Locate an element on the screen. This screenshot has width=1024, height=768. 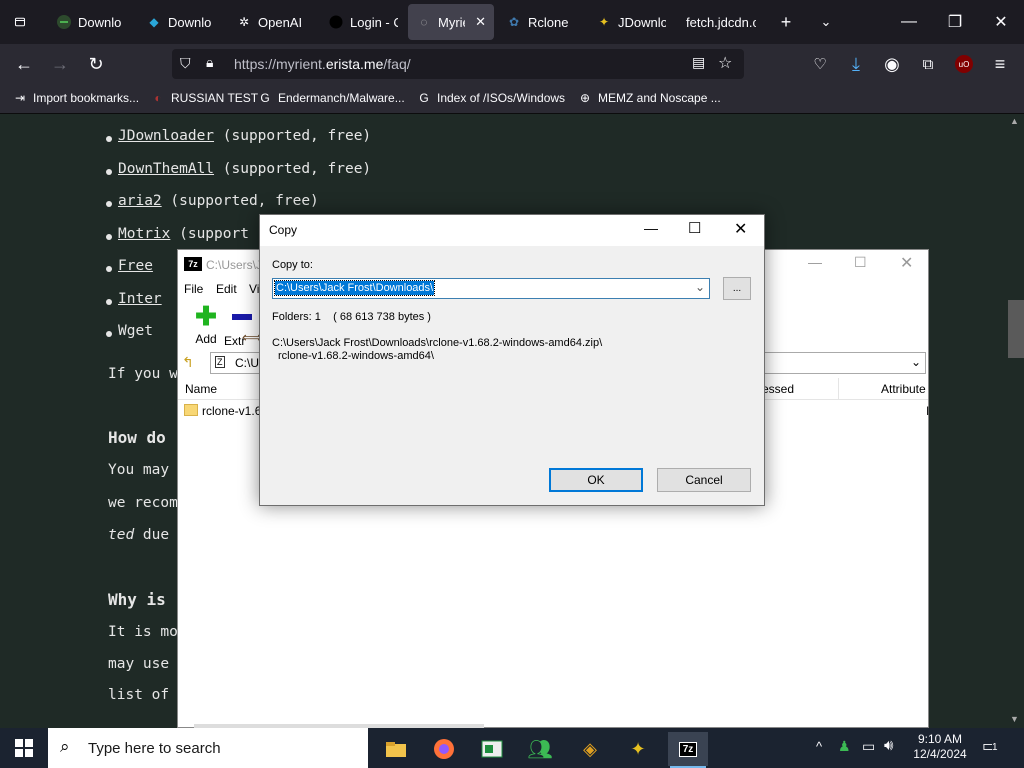
tab-0: Downlo is located at coordinates (91, 22).